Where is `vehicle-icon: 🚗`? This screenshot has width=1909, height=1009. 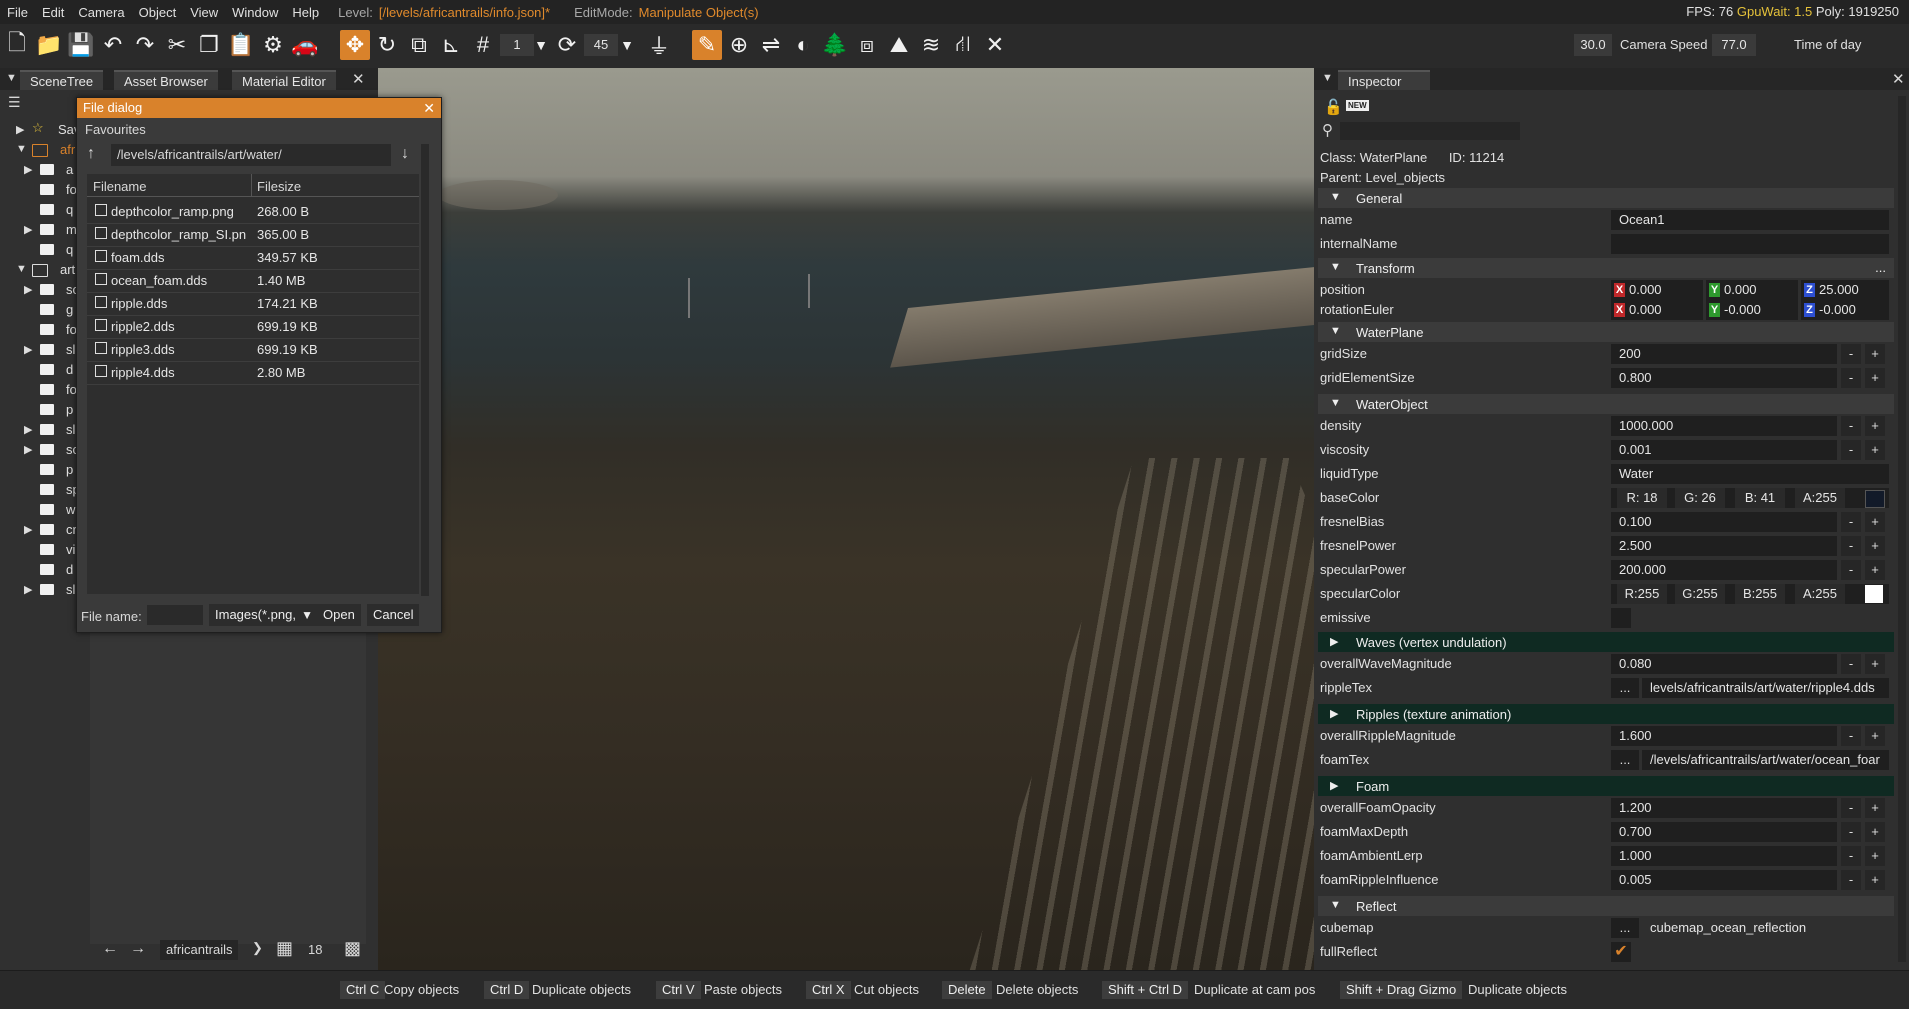 vehicle-icon: 🚗 is located at coordinates (305, 45).